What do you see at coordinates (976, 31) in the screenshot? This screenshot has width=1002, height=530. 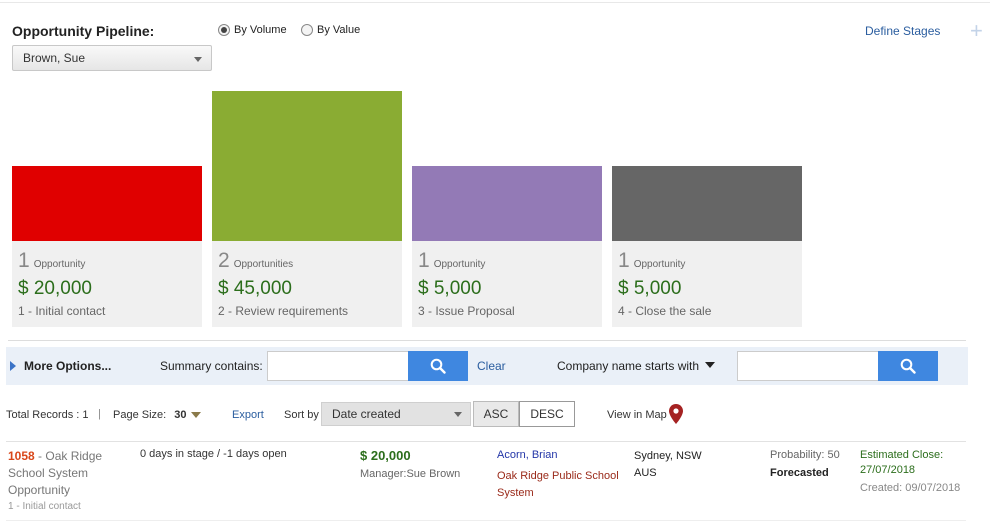 I see `add-icon: +` at bounding box center [976, 31].